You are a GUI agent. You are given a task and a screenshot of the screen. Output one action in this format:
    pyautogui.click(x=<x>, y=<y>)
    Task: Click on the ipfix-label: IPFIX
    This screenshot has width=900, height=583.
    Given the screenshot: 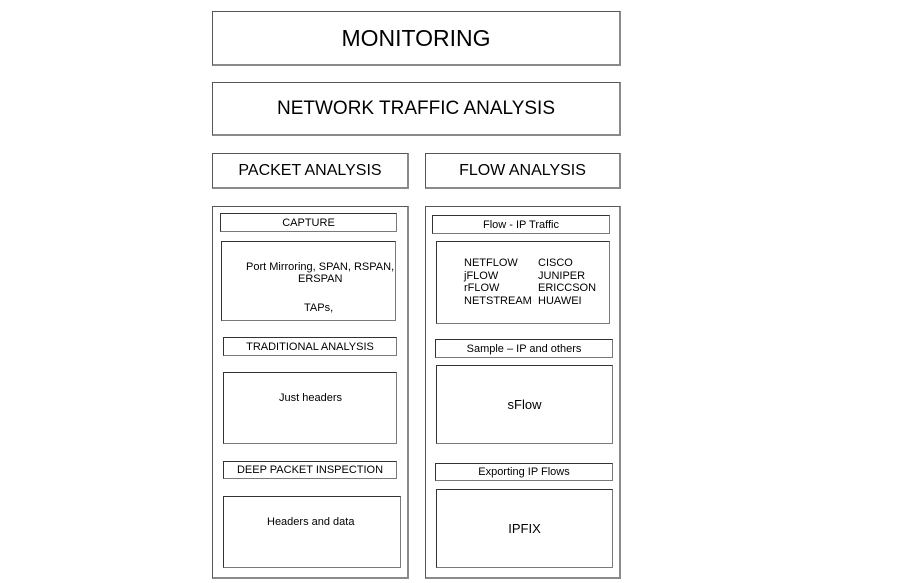 What is the action you would take?
    pyautogui.click(x=524, y=528)
    